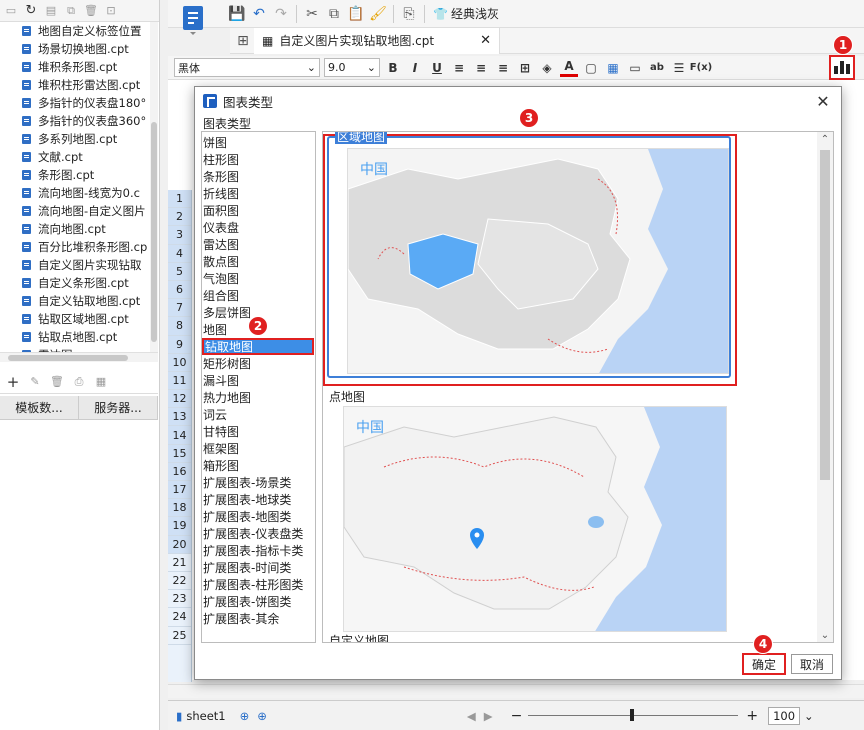 The image size is (864, 730). What do you see at coordinates (488, 716) in the screenshot?
I see `next-icon: ▶` at bounding box center [488, 716].